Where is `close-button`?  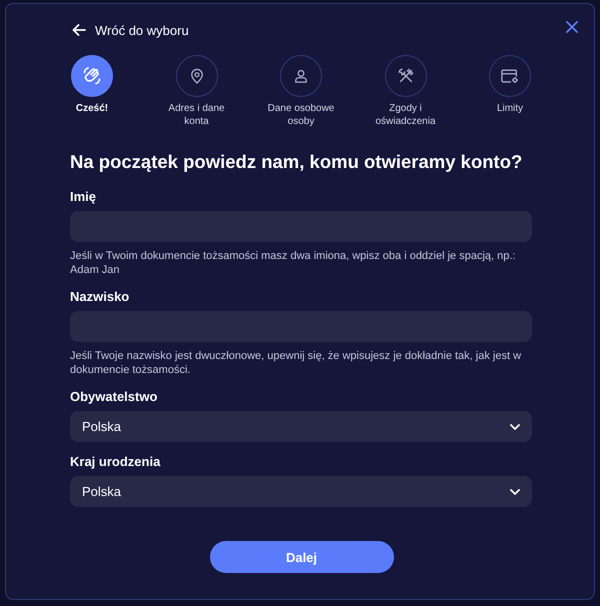 close-button is located at coordinates (572, 27).